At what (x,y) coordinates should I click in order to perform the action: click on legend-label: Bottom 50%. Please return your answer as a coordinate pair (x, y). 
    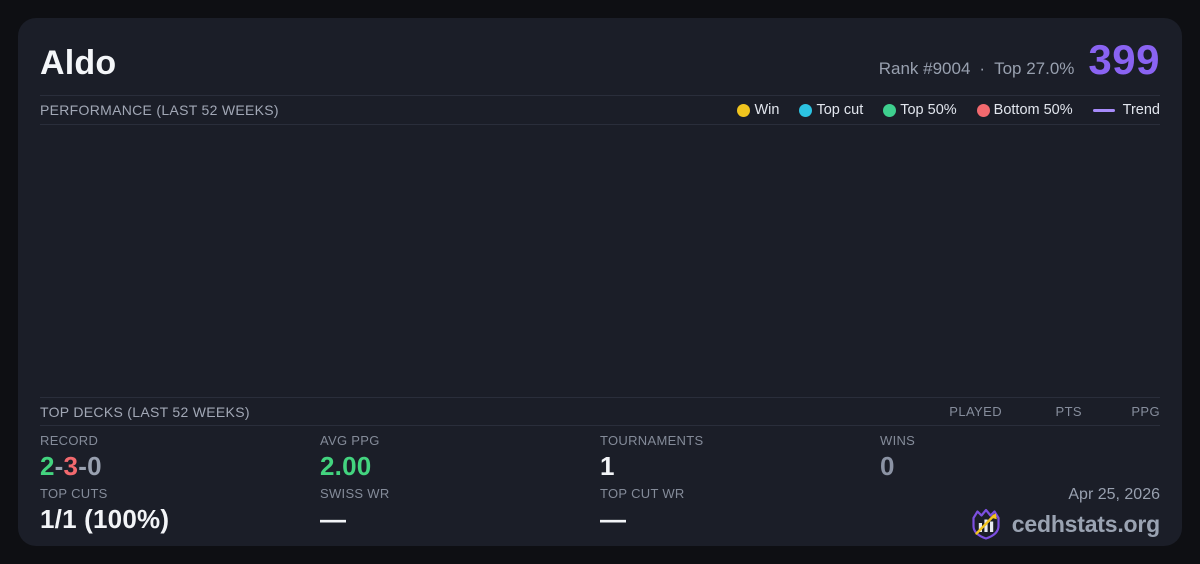
    Looking at the image, I should click on (1033, 110).